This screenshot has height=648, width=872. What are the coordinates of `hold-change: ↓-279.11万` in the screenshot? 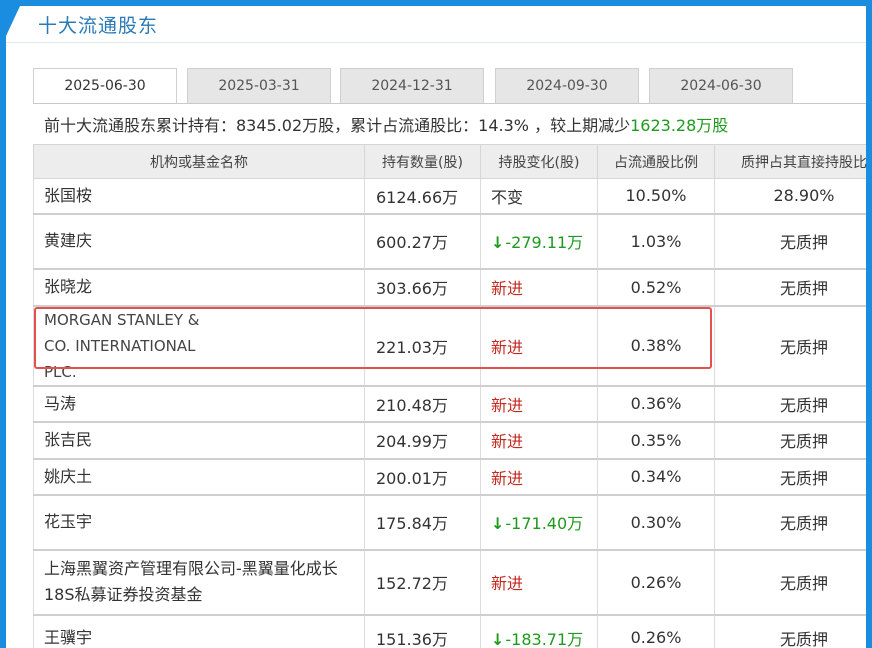 It's located at (539, 241).